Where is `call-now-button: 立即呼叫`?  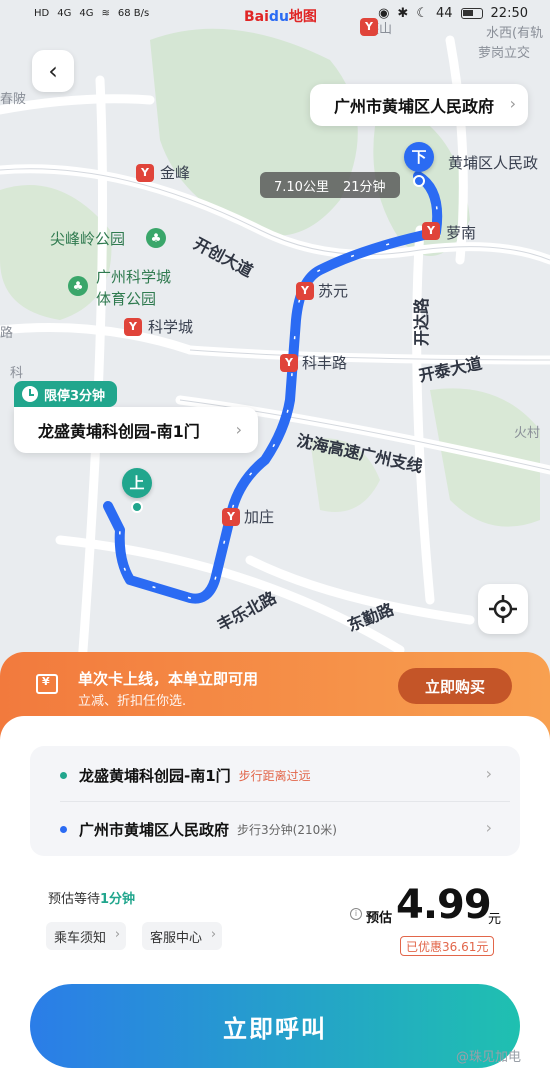
call-now-button: 立即呼叫 is located at coordinates (275, 1026).